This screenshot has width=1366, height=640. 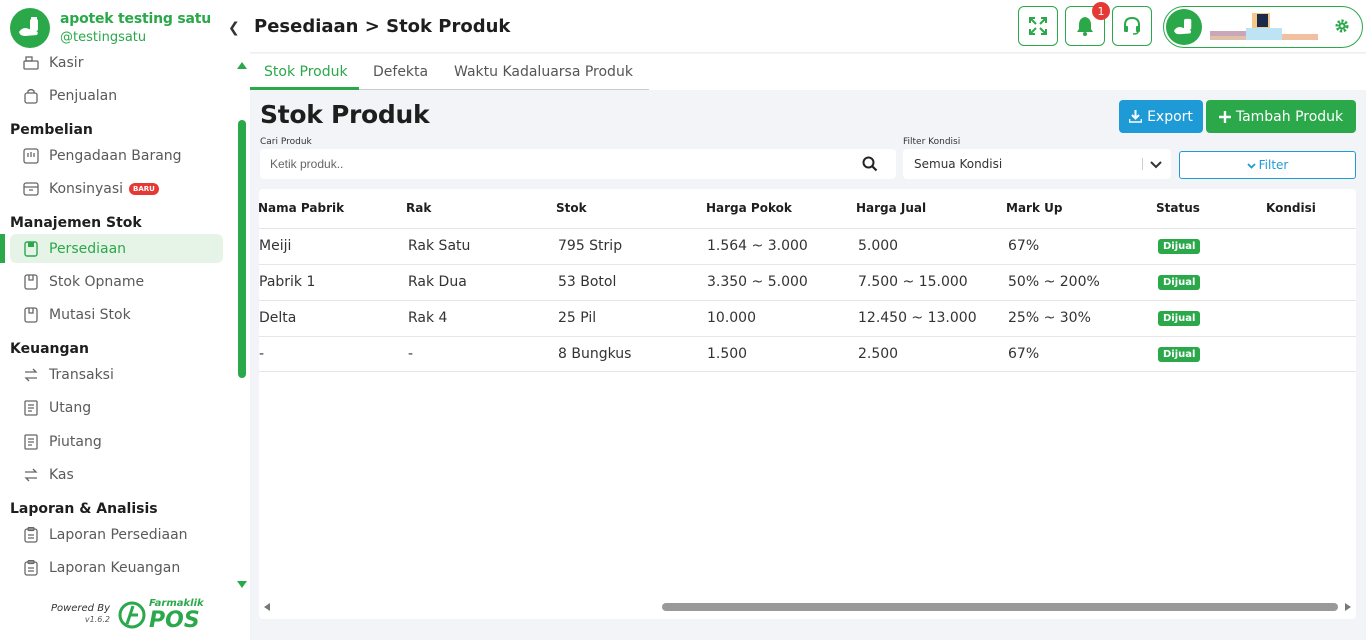 I want to click on notification-count-badge: 1, so click(x=1101, y=11).